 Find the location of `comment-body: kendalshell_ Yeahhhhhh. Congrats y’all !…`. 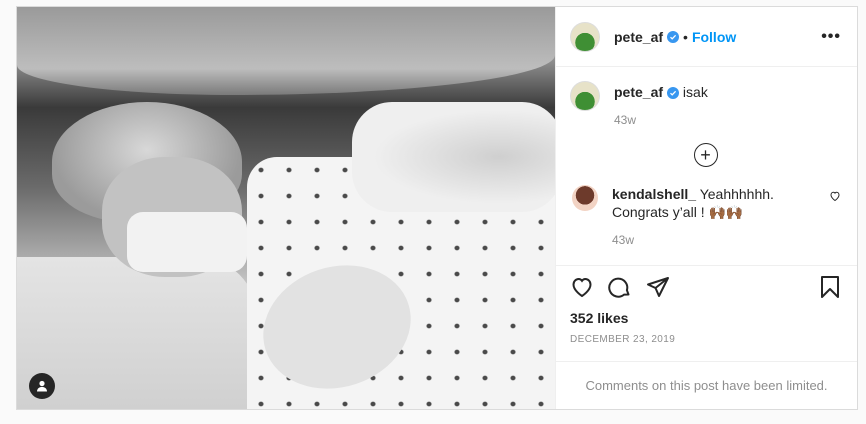

comment-body: kendalshell_ Yeahhhhhh. Congrats y’all !… is located at coordinates (716, 217).